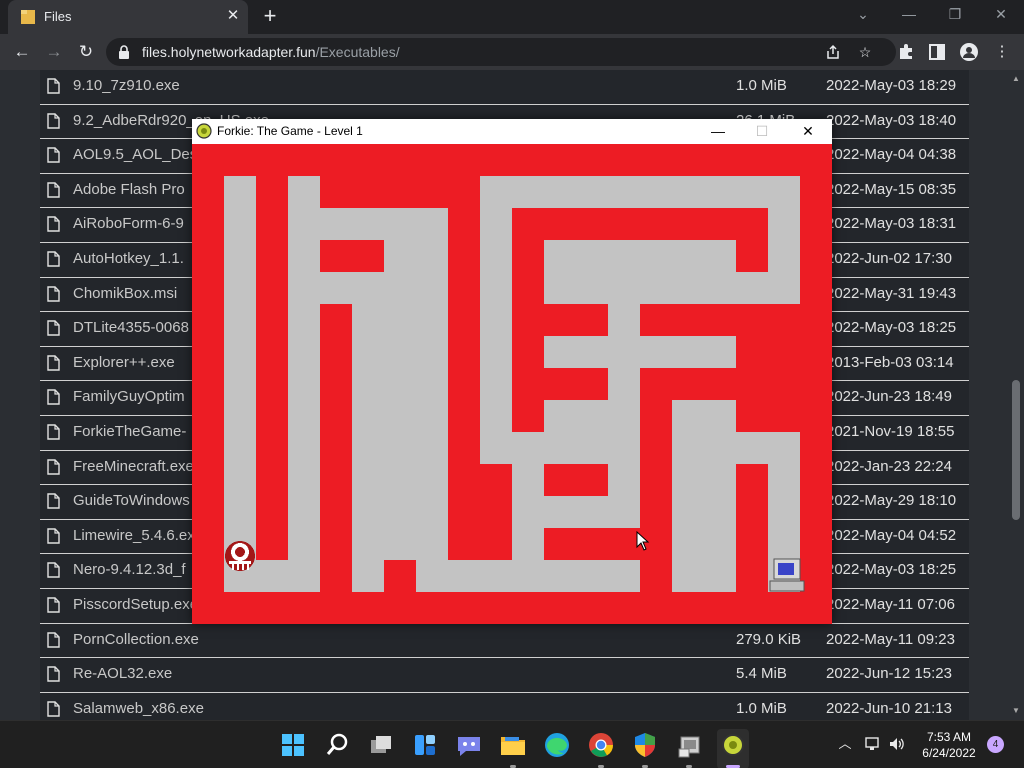  Describe the element at coordinates (891, 189) in the screenshot. I see `file-date: 2022-May-15 08:35` at that location.